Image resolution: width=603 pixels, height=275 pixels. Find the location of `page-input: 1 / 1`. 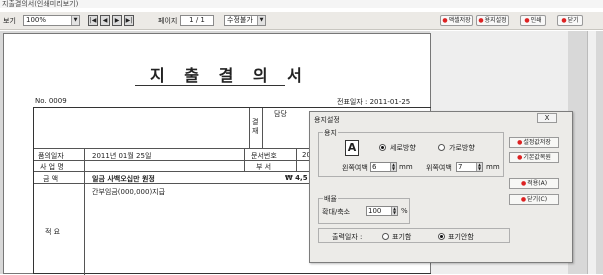

page-input: 1 / 1 is located at coordinates (197, 20).